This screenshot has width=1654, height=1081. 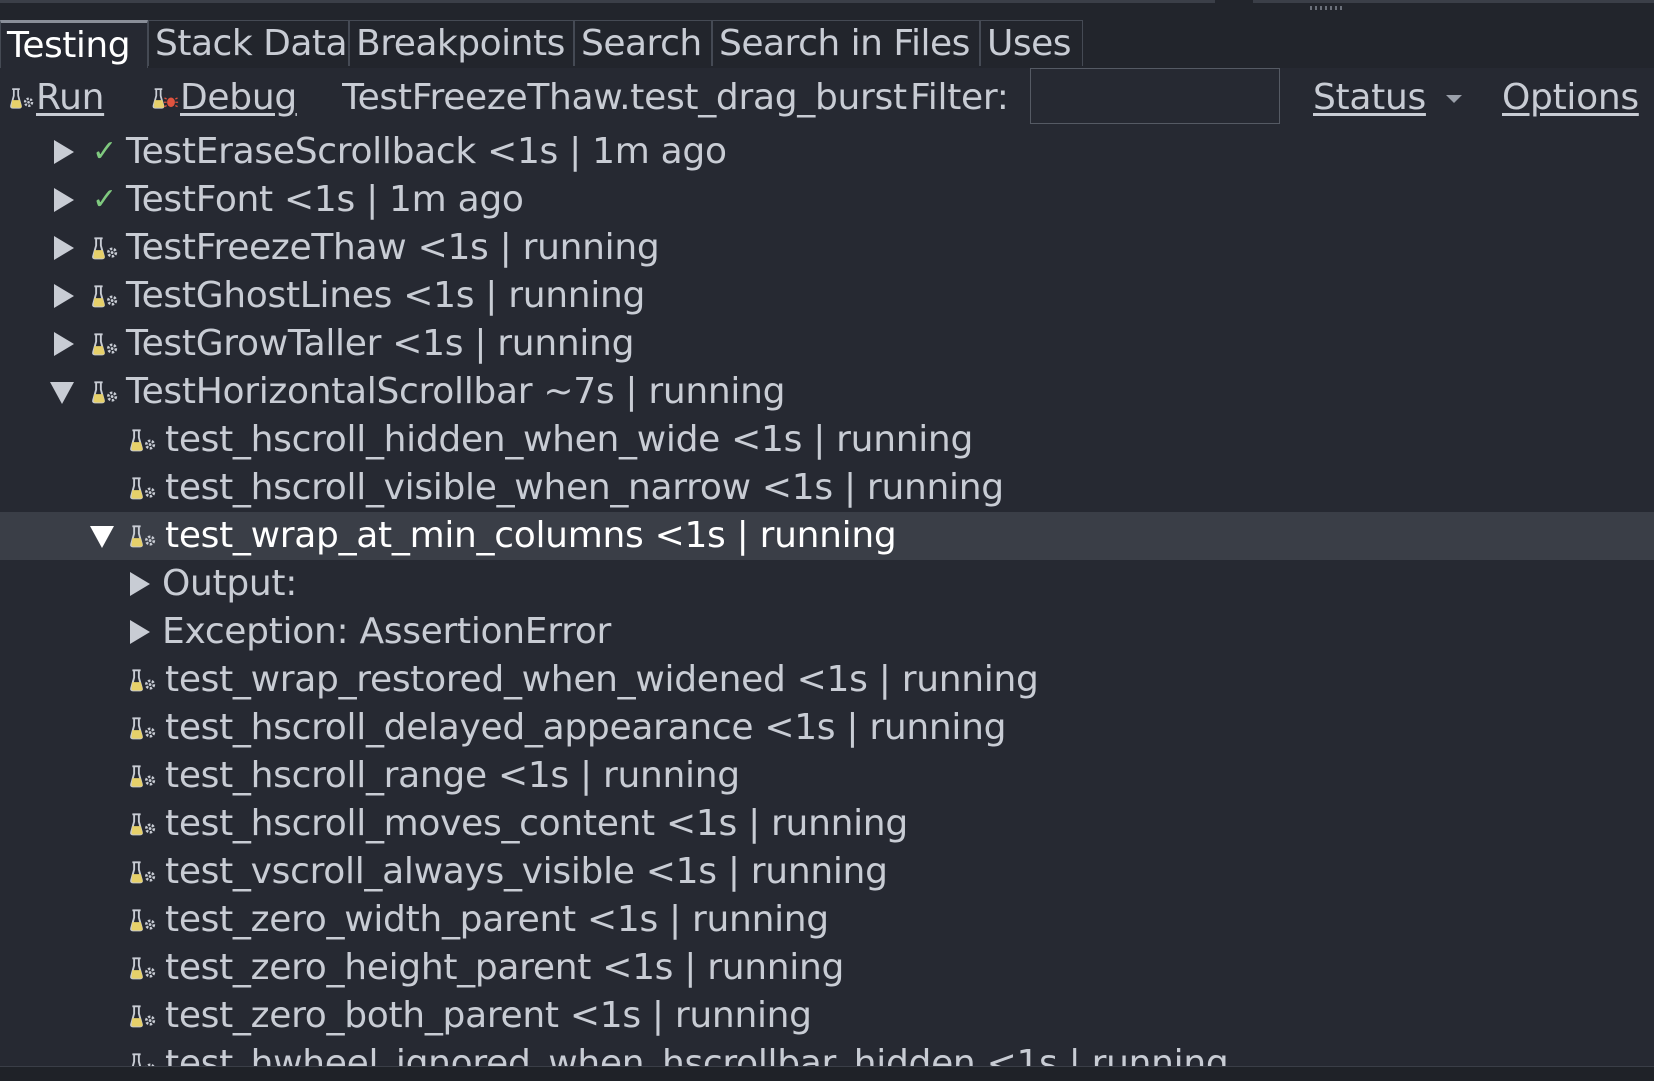 I want to click on test-class-label: TestEraseScrollback <1s | 1m ago, so click(x=426, y=151).